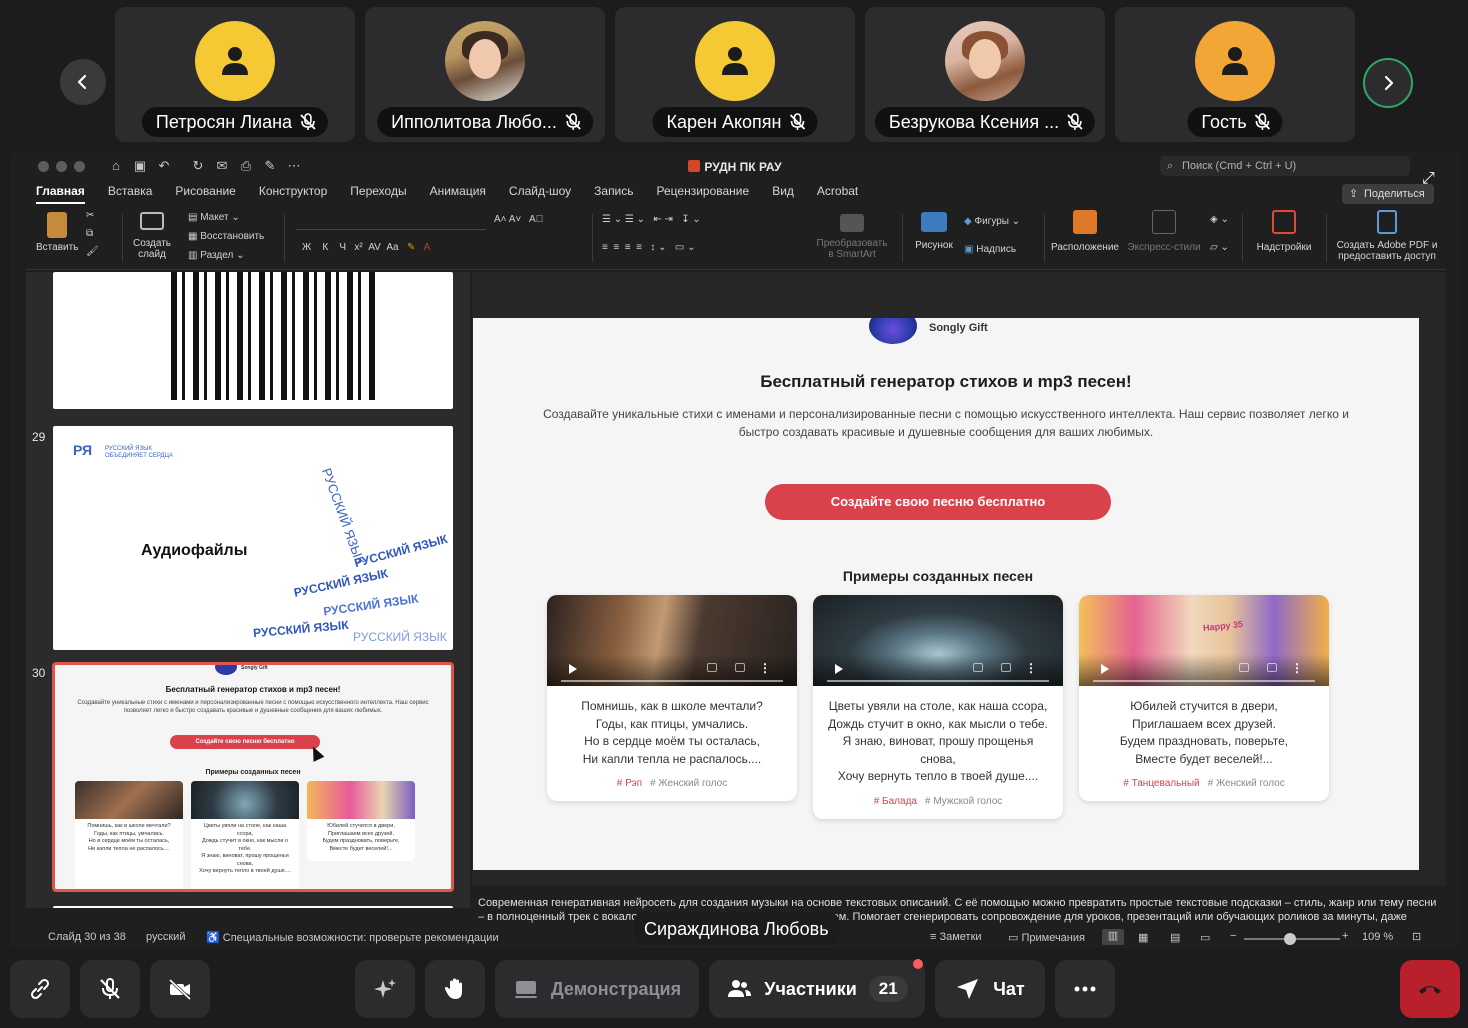 This screenshot has width=1468, height=1028. Describe the element at coordinates (90, 215) in the screenshot. I see `cut-icon: ✂` at that location.